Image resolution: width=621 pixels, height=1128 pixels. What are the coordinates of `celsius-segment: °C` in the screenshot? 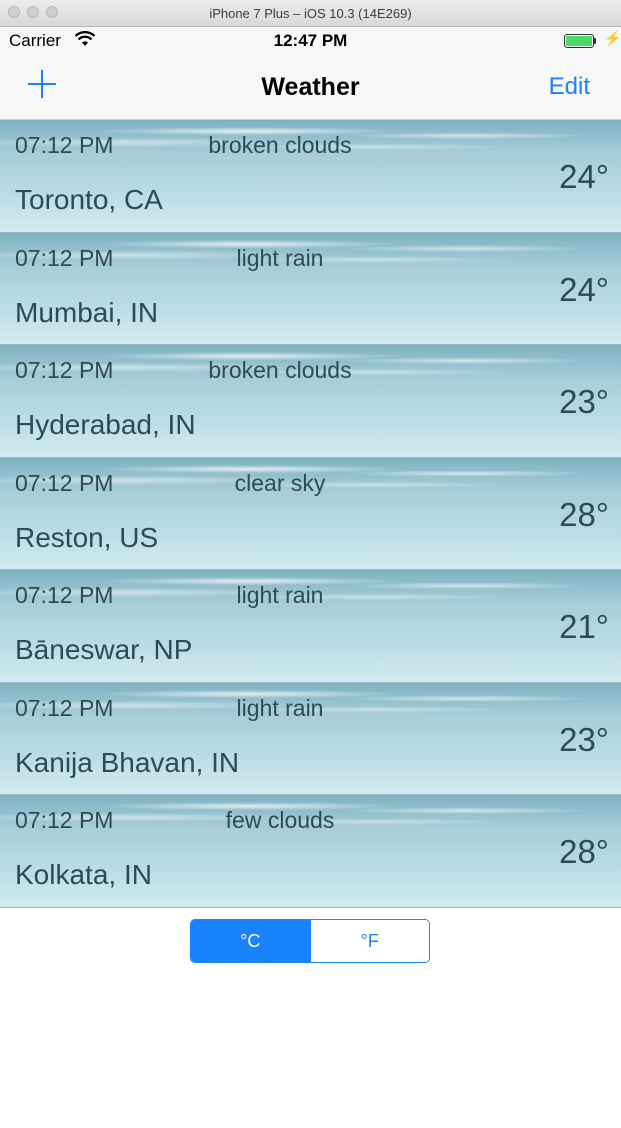 It's located at (250, 941).